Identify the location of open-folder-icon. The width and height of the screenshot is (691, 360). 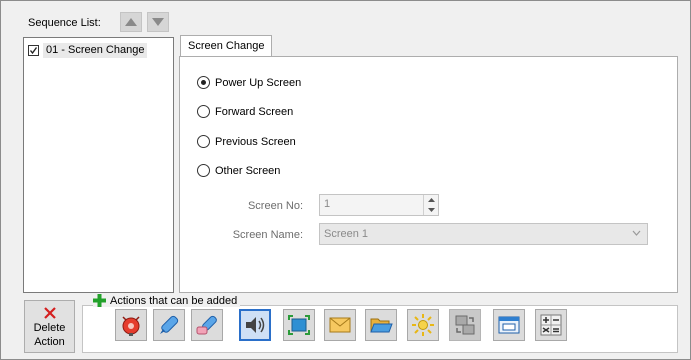
(381, 325).